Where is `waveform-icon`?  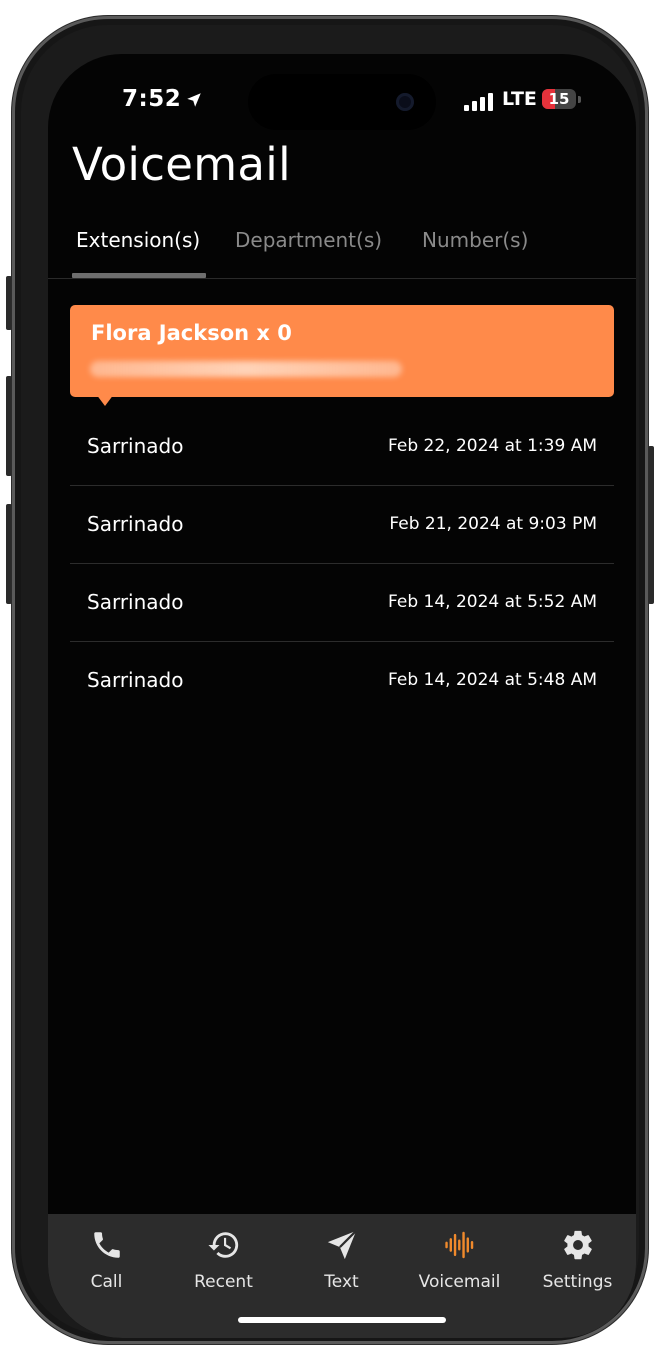 waveform-icon is located at coordinates (458, 1245).